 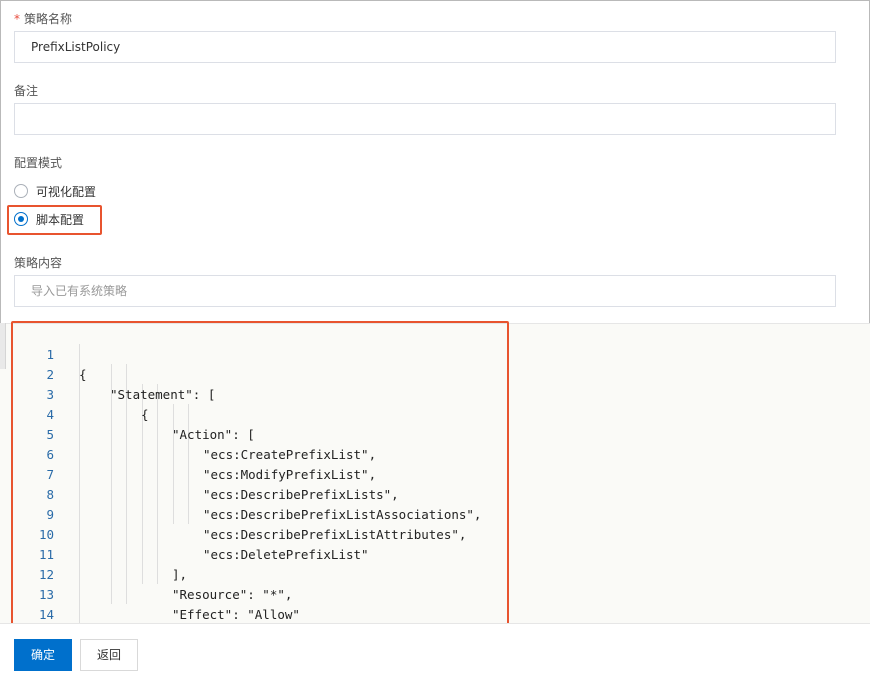 I want to click on radio-visual-config: 可视化配置, so click(x=55, y=191).